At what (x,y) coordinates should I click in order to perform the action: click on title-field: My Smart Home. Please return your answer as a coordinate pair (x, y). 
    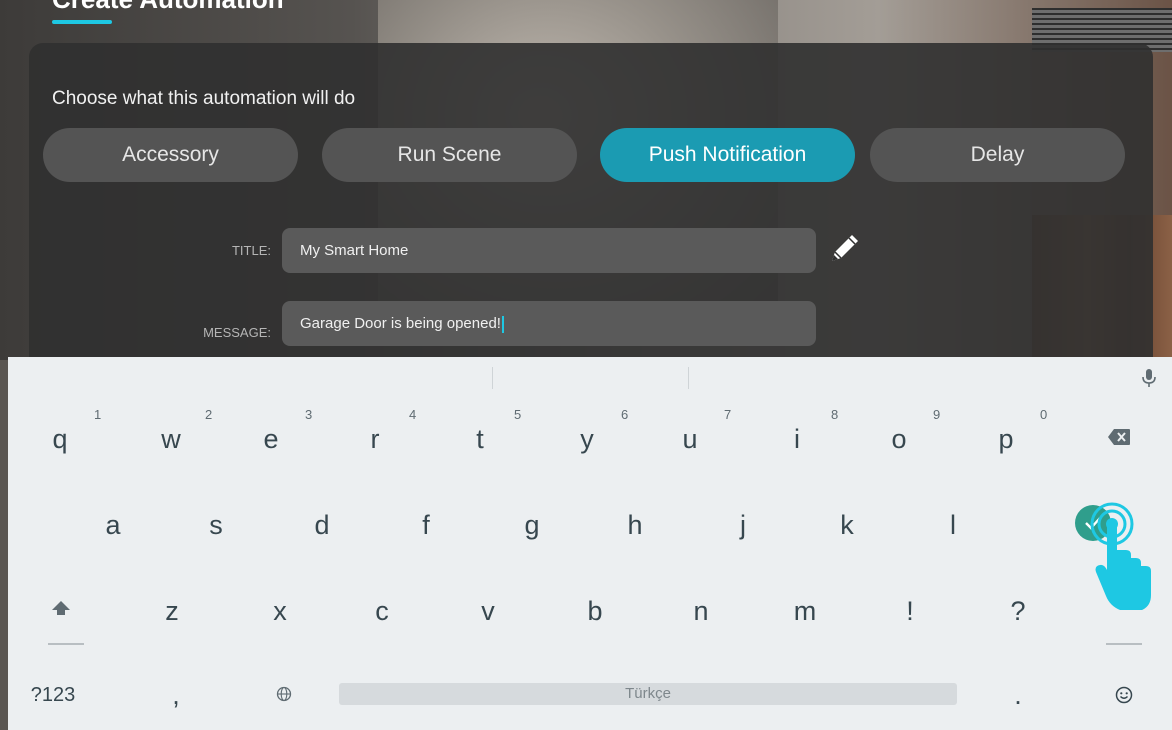
    Looking at the image, I should click on (549, 250).